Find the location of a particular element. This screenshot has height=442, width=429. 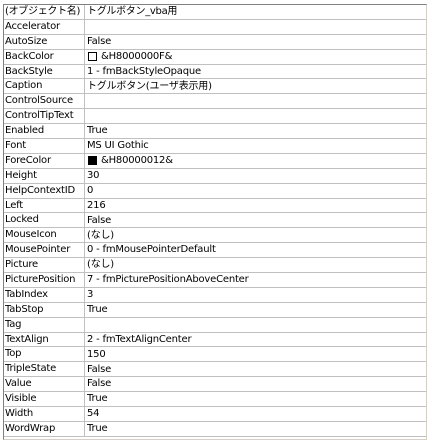

property-name: BackColor is located at coordinates (44, 56).